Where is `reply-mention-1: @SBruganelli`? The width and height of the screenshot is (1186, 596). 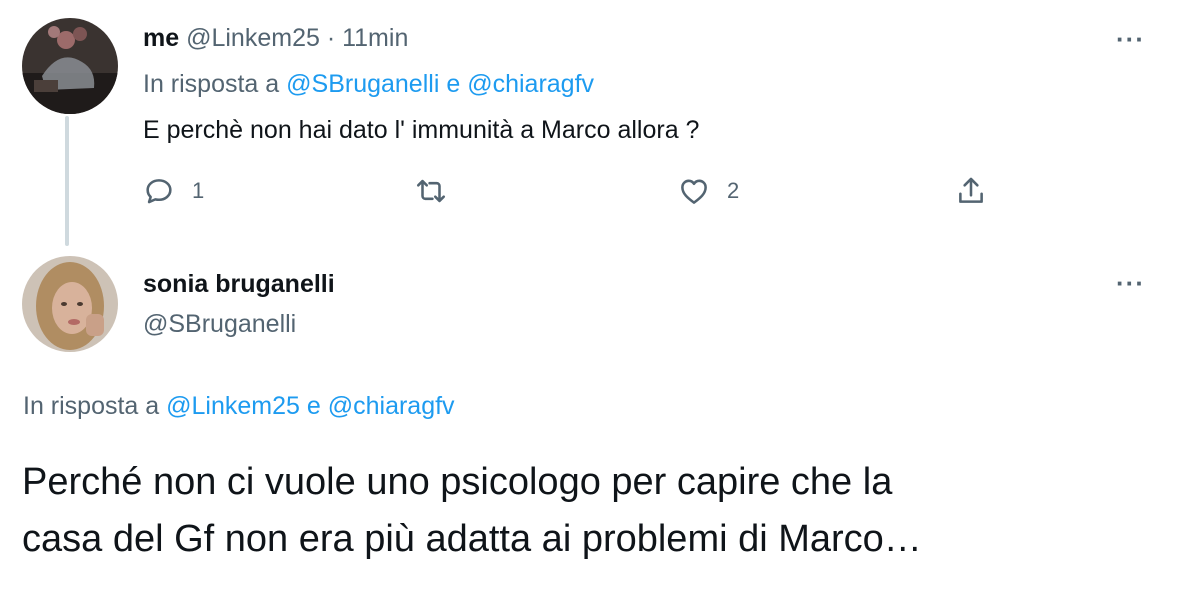 reply-mention-1: @SBruganelli is located at coordinates (362, 84).